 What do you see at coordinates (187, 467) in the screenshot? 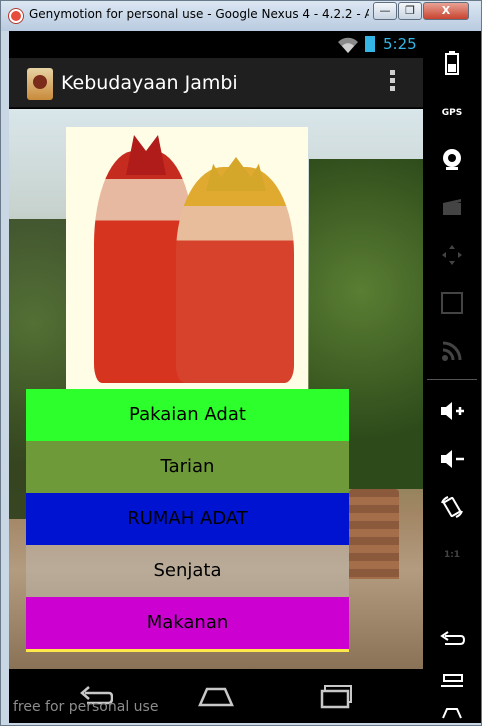
I see `tarian-button: Tarian` at bounding box center [187, 467].